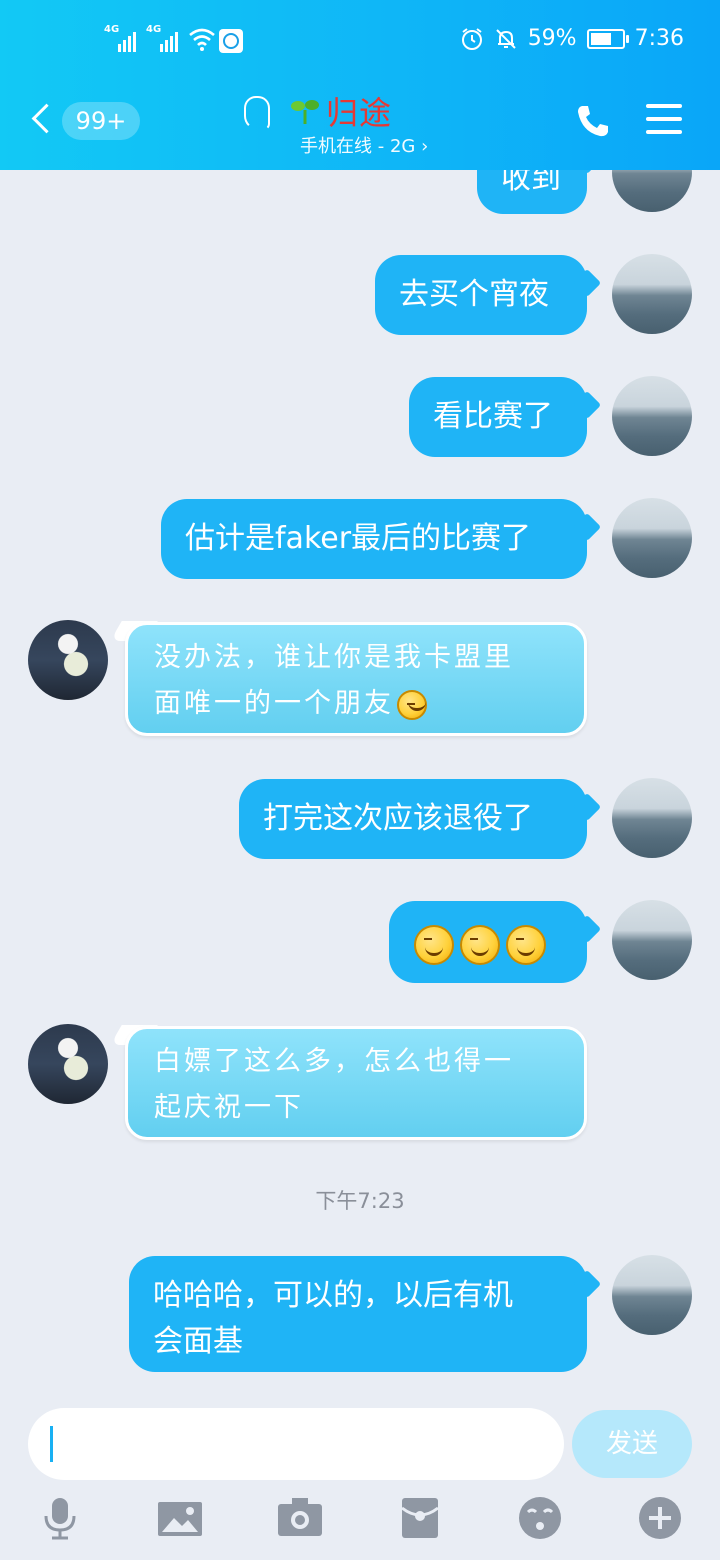  I want to click on contact-status: 手机在线 - 2G ›, so click(364, 145).